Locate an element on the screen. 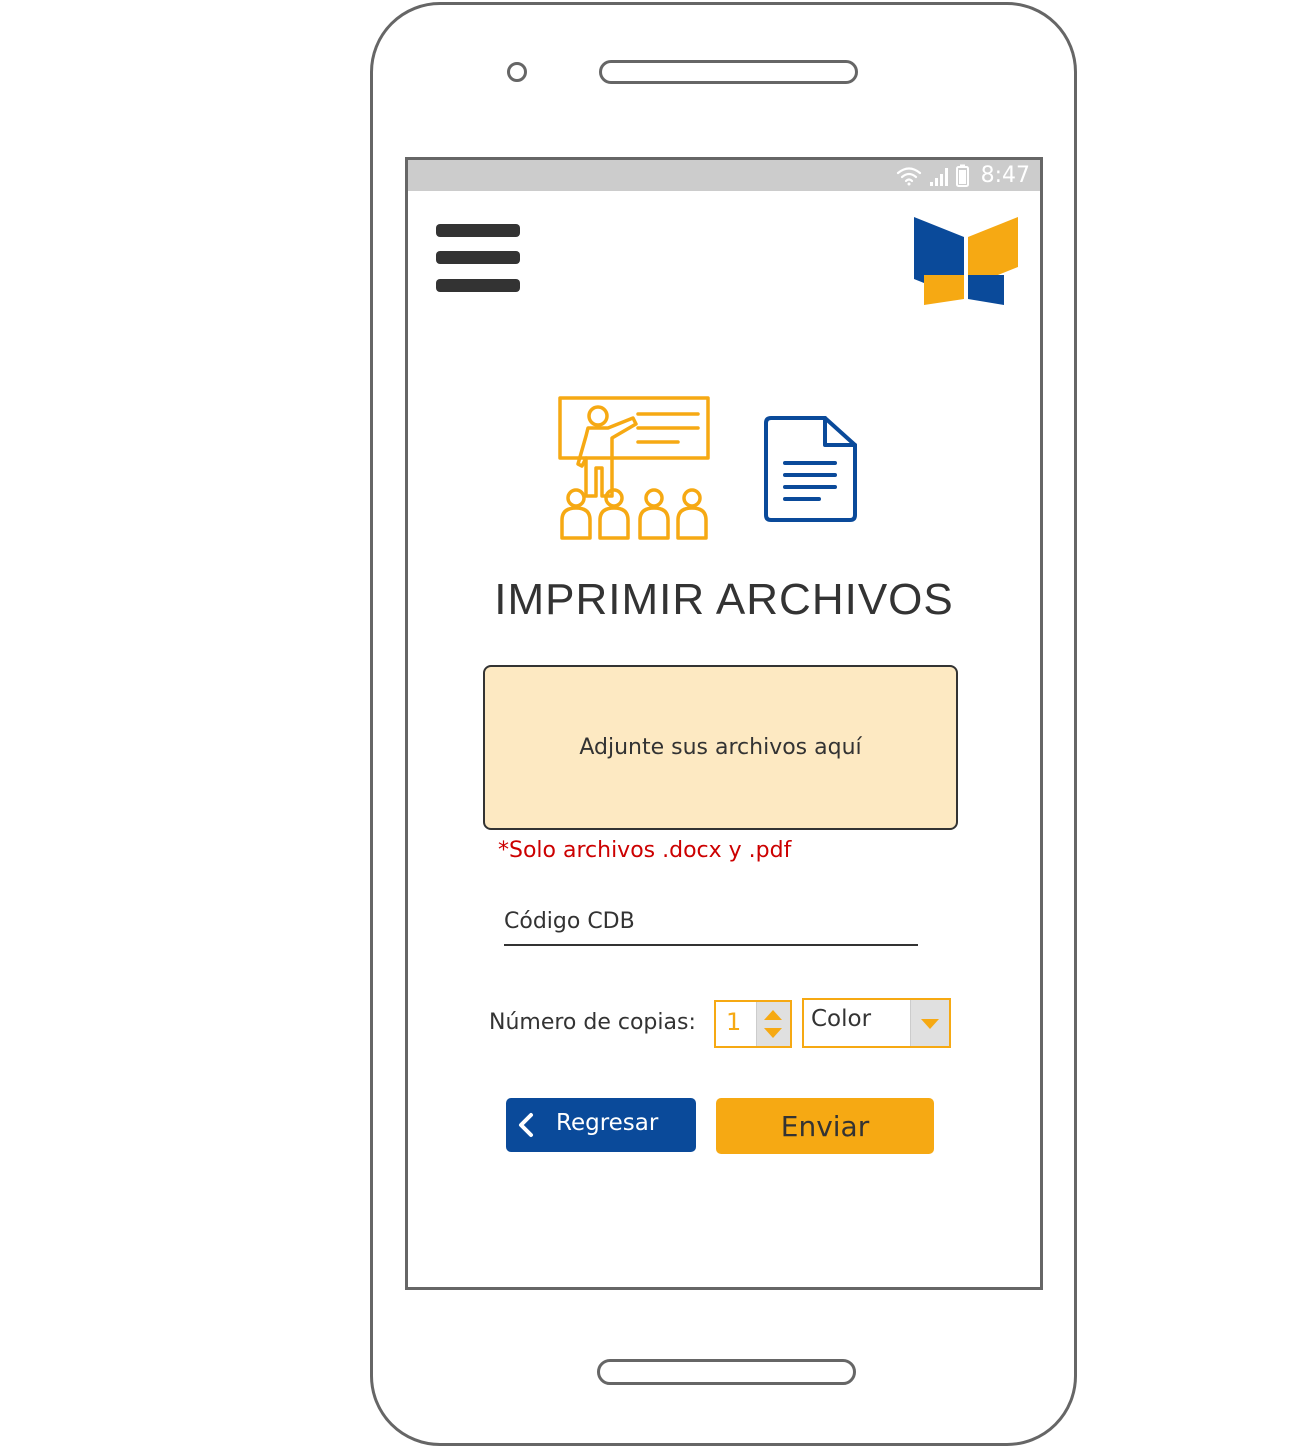  document-icon is located at coordinates (811, 471).